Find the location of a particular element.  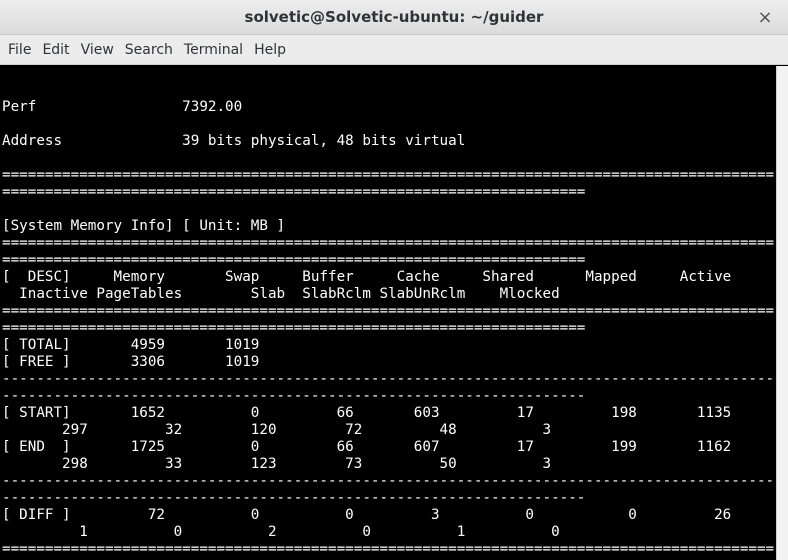

menu-bar: File Edit View Search Terminal Help is located at coordinates (394, 50).